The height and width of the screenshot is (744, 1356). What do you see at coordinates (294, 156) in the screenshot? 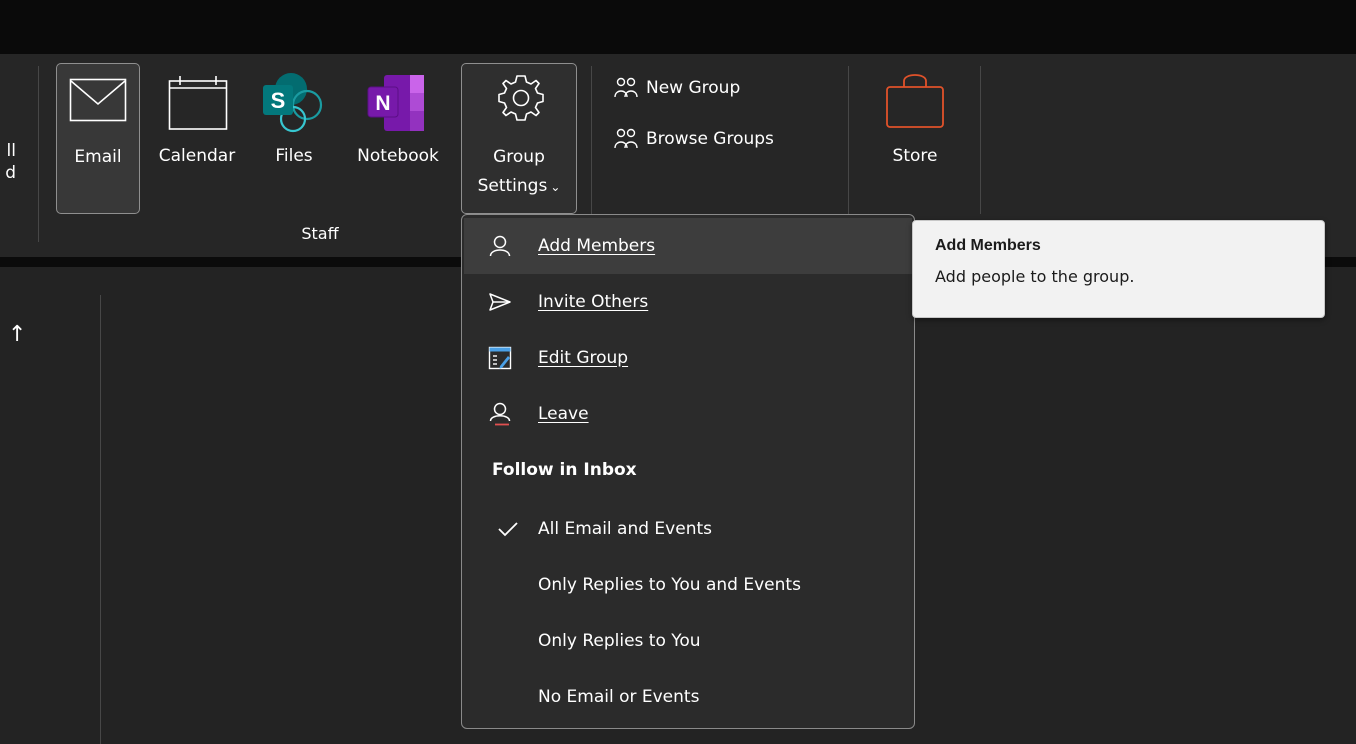
I see `files-label: Files` at bounding box center [294, 156].